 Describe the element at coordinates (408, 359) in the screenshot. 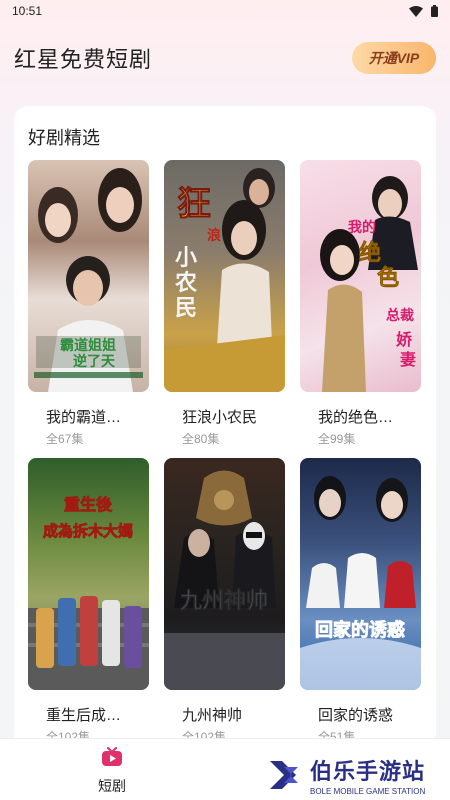

I see `svg-text: 妻` at that location.